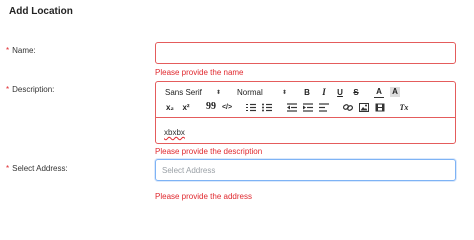  Describe the element at coordinates (251, 107) in the screenshot. I see `ordered-list-icon` at that location.